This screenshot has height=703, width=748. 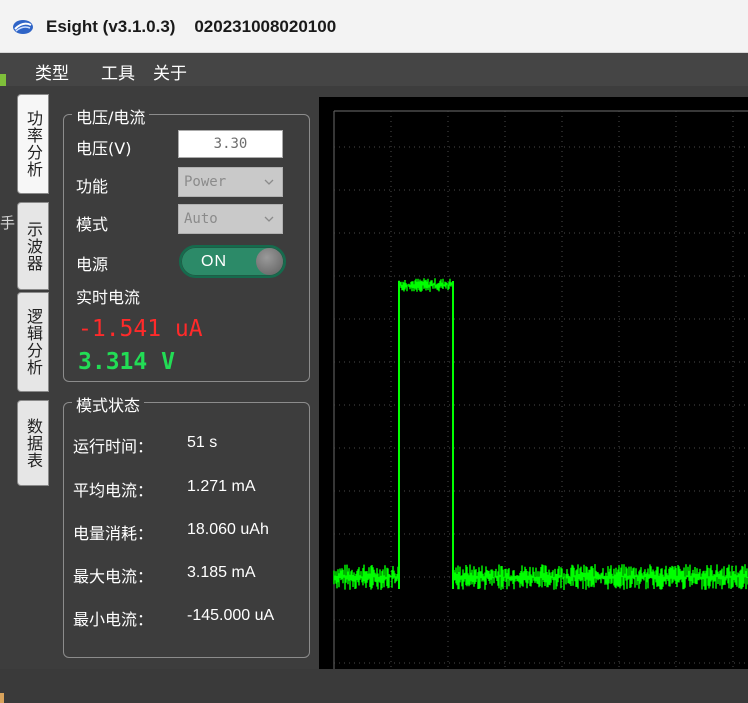 What do you see at coordinates (230, 219) in the screenshot?
I see `mode-select: Auto` at bounding box center [230, 219].